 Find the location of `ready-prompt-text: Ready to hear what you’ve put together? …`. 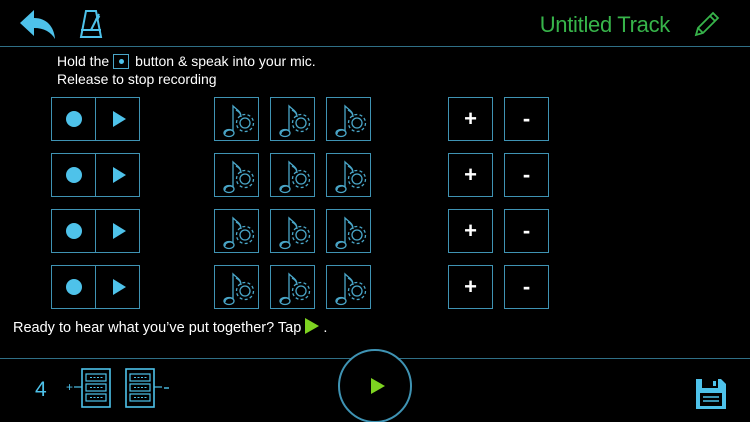

ready-prompt-text: Ready to hear what you’ve put together? … is located at coordinates (157, 328).